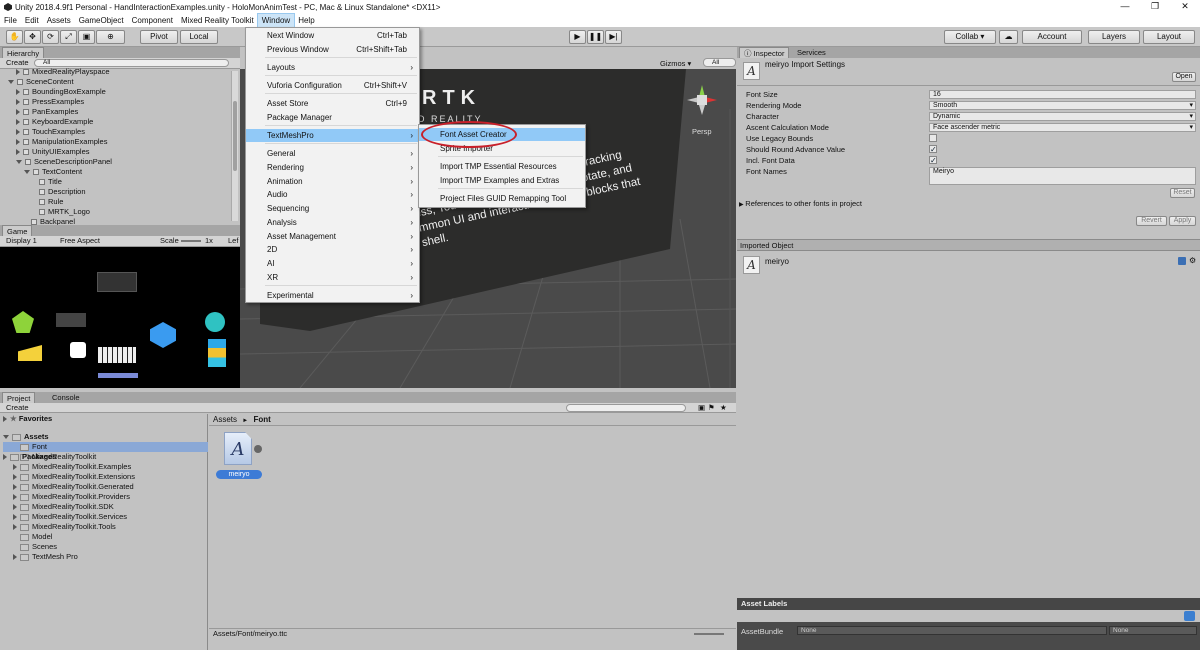  What do you see at coordinates (332, 117) in the screenshot?
I see `window-menu-item: Package Manager` at bounding box center [332, 117].